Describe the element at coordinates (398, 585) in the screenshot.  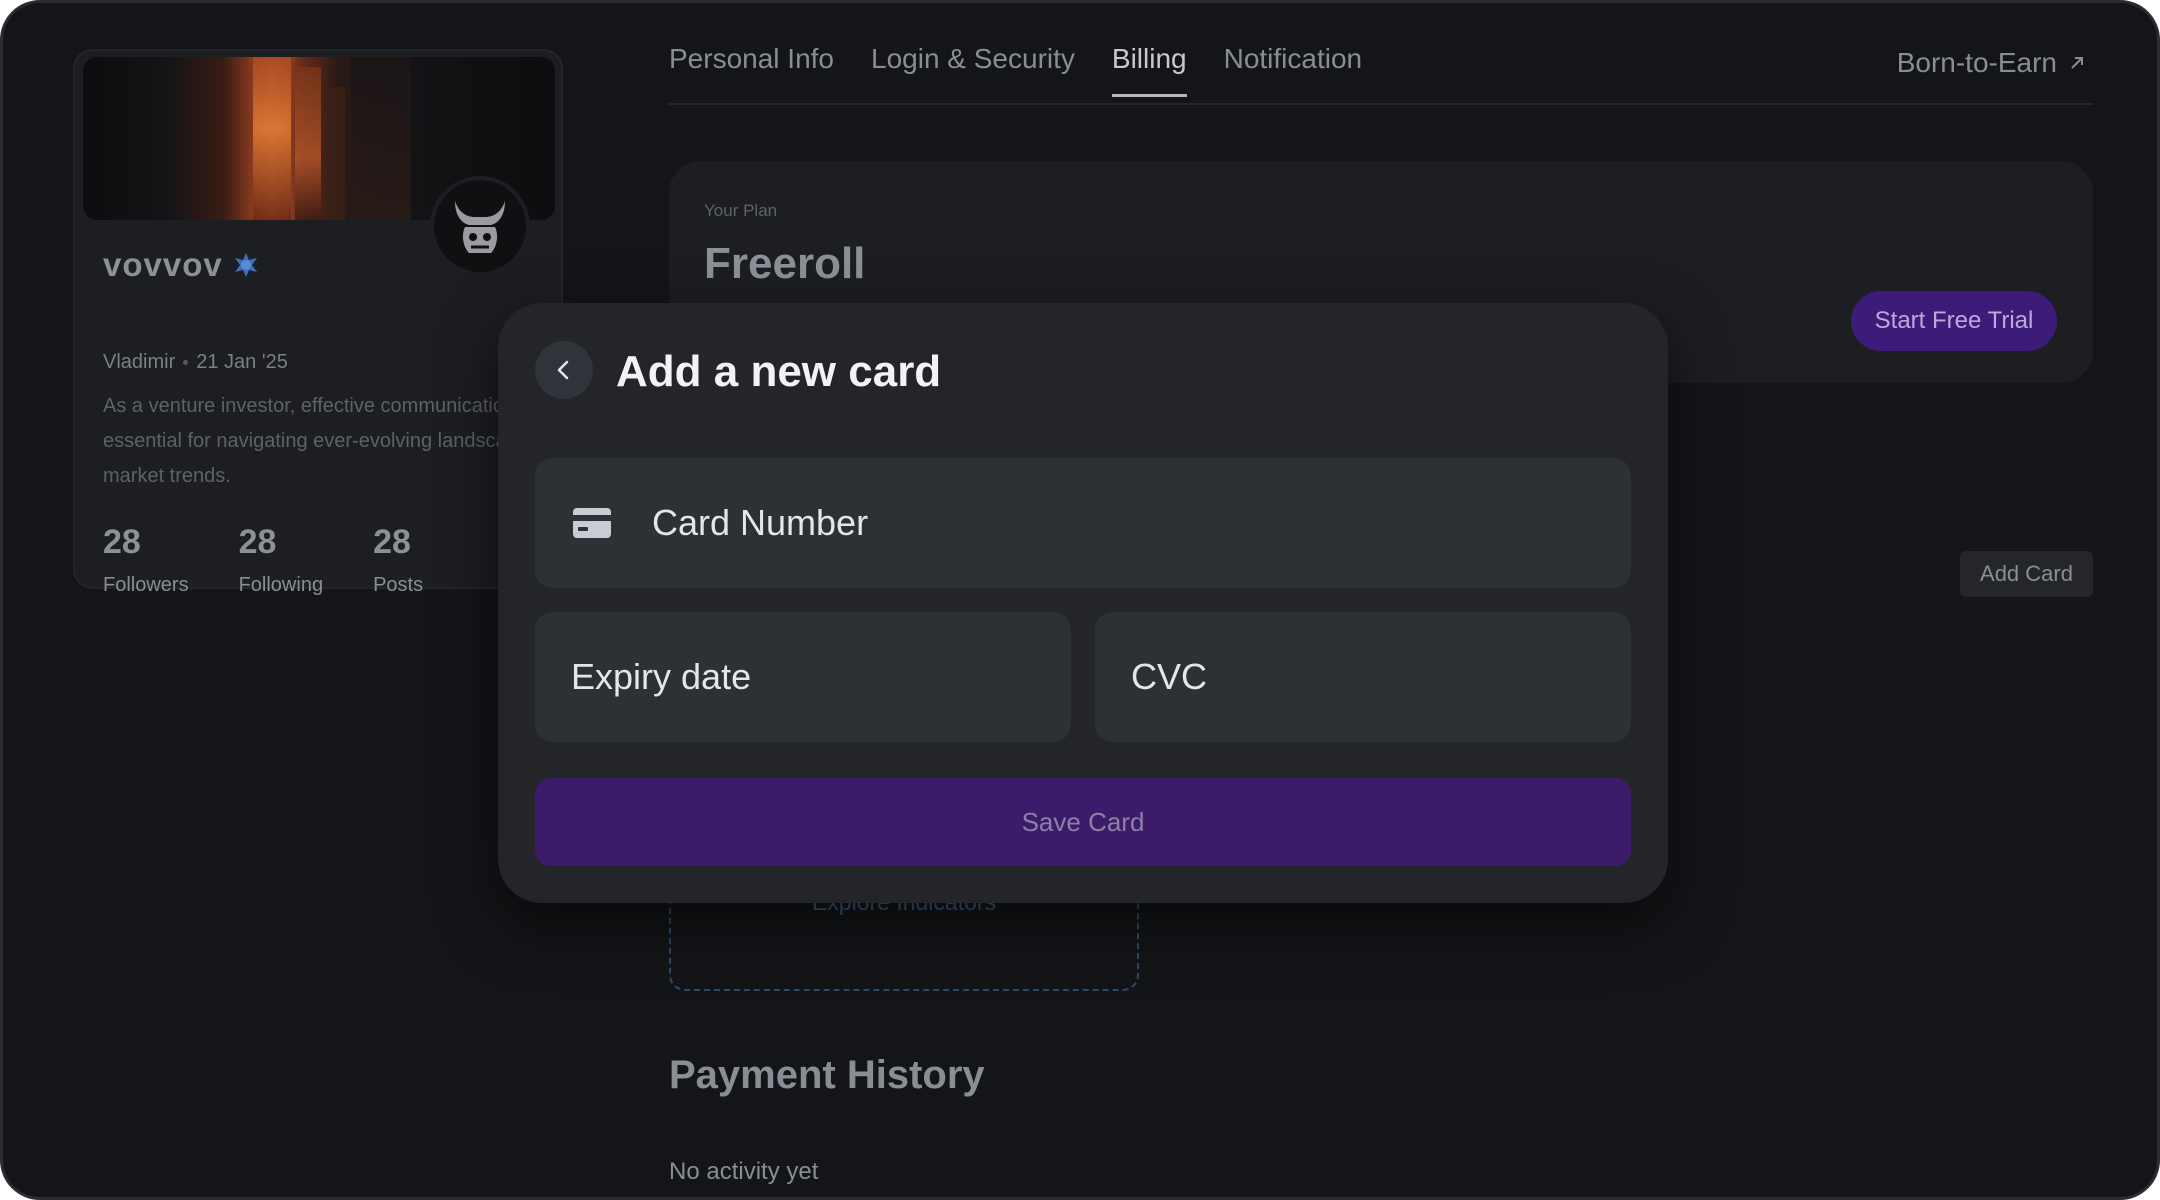
I see `stat-label: Posts` at that location.